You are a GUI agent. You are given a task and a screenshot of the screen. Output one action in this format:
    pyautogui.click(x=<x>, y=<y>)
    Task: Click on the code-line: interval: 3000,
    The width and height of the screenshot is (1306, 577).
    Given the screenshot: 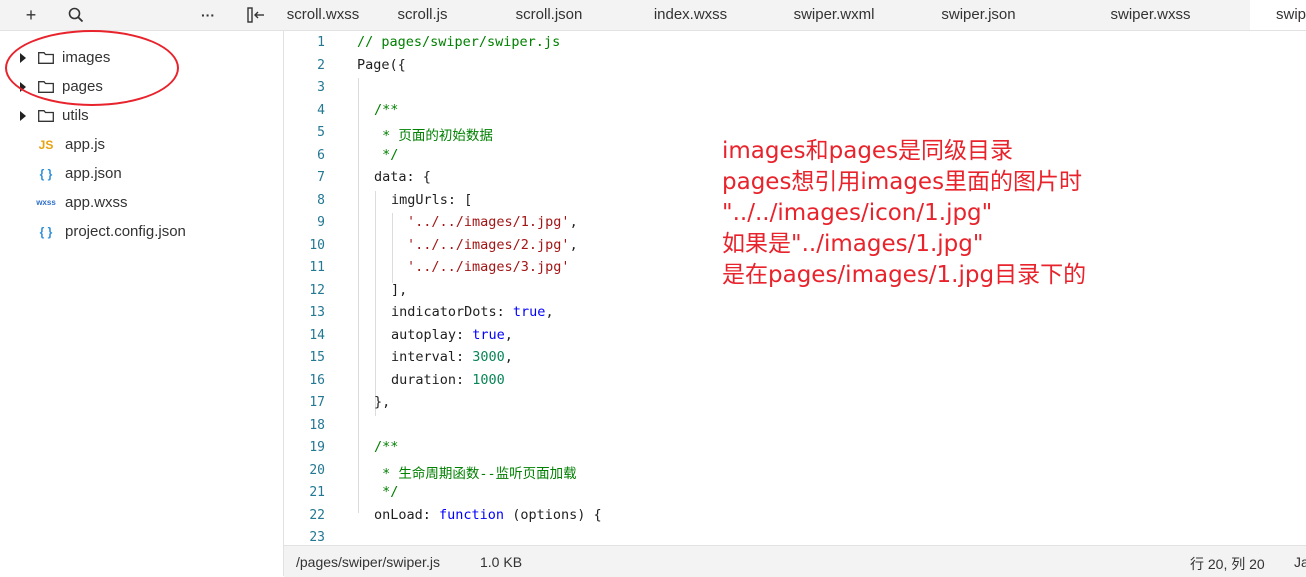 What is the action you would take?
    pyautogui.click(x=452, y=357)
    